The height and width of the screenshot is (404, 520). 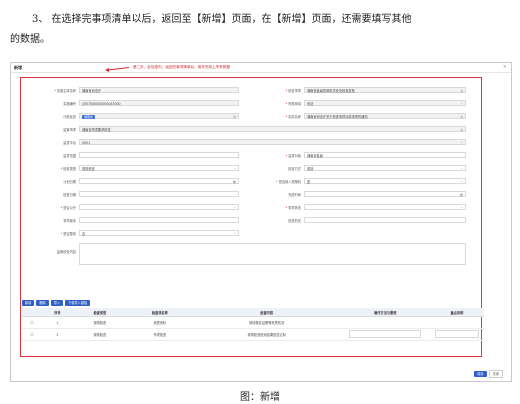 I want to click on row-content: 现场检查检测结果是否达标, so click(x=266, y=334).